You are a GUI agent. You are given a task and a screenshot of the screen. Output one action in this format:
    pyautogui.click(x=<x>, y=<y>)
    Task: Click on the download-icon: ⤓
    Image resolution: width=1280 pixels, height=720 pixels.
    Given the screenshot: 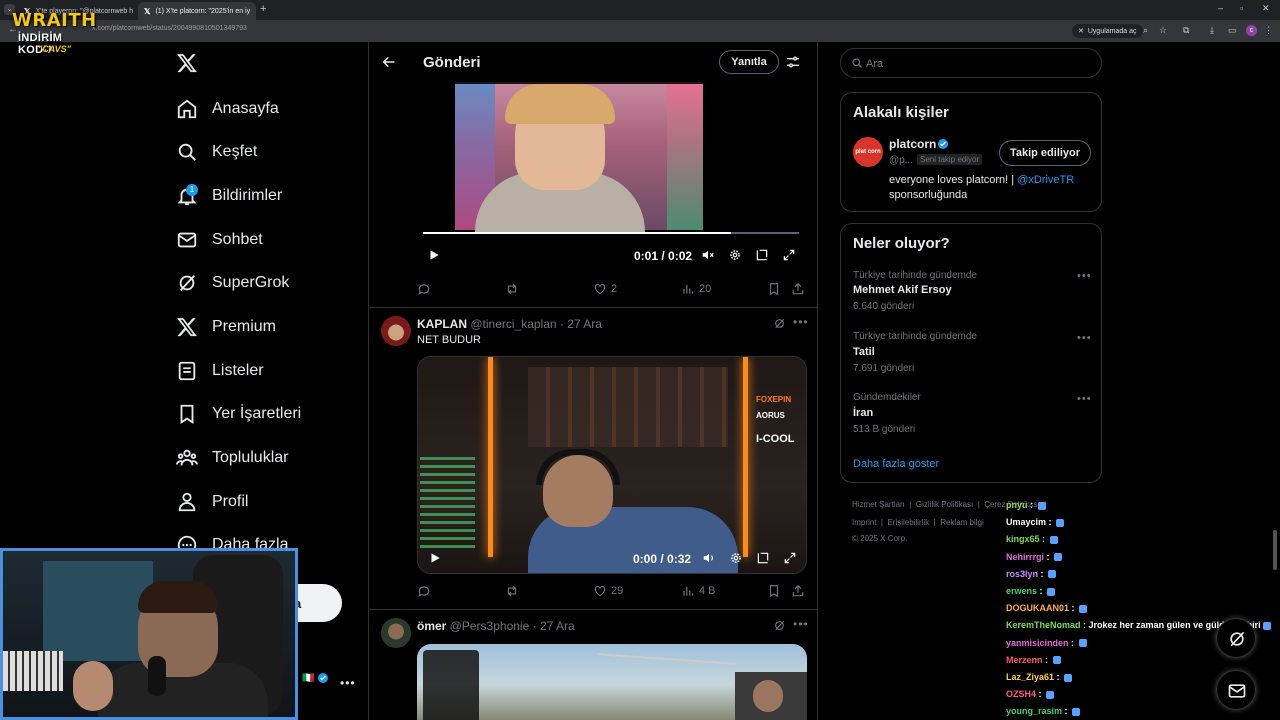 What is the action you would take?
    pyautogui.click(x=1212, y=30)
    